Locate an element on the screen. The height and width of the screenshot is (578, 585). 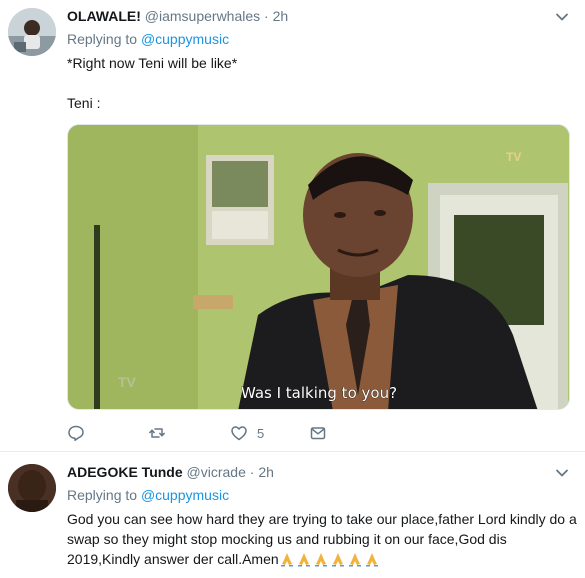
user-handle: @vicrade is located at coordinates (216, 472).